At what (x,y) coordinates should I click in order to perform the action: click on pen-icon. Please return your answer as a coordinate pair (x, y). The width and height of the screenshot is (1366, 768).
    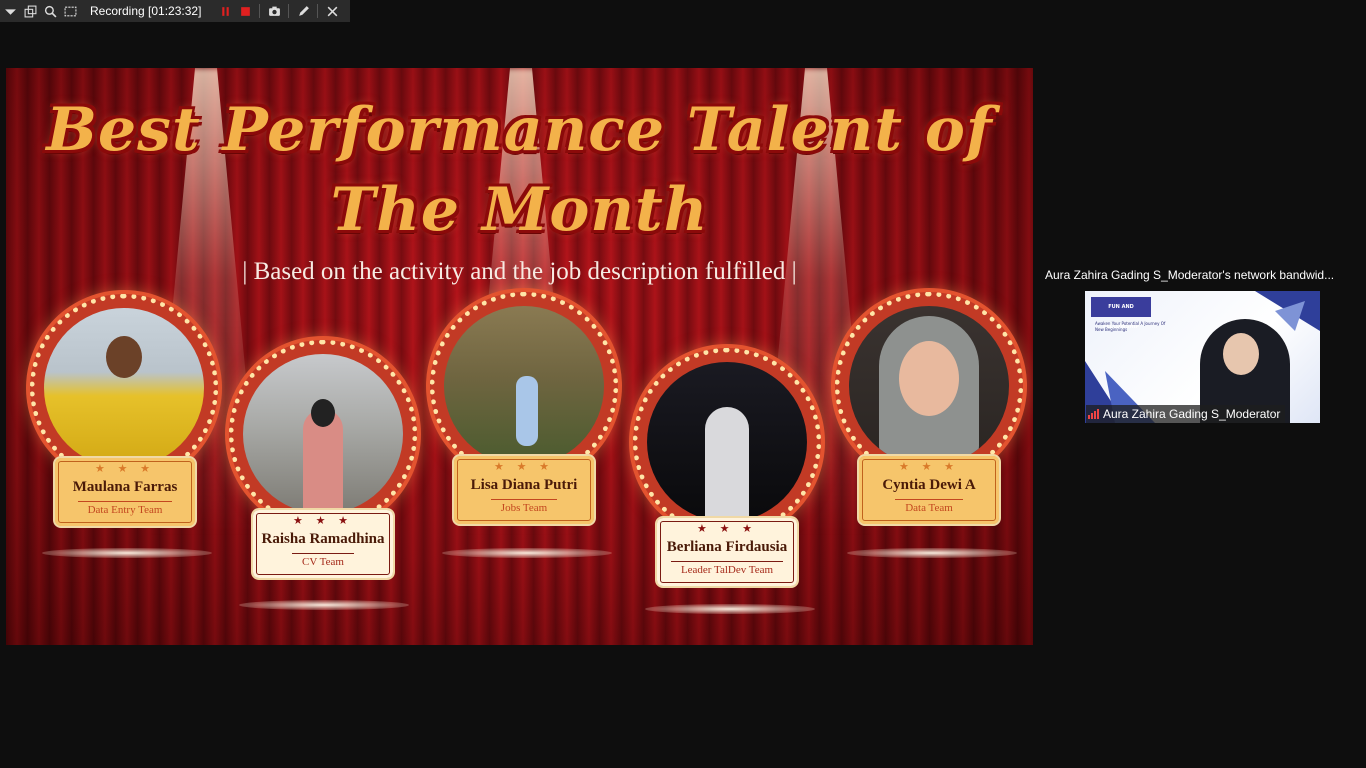
    Looking at the image, I should click on (303, 11).